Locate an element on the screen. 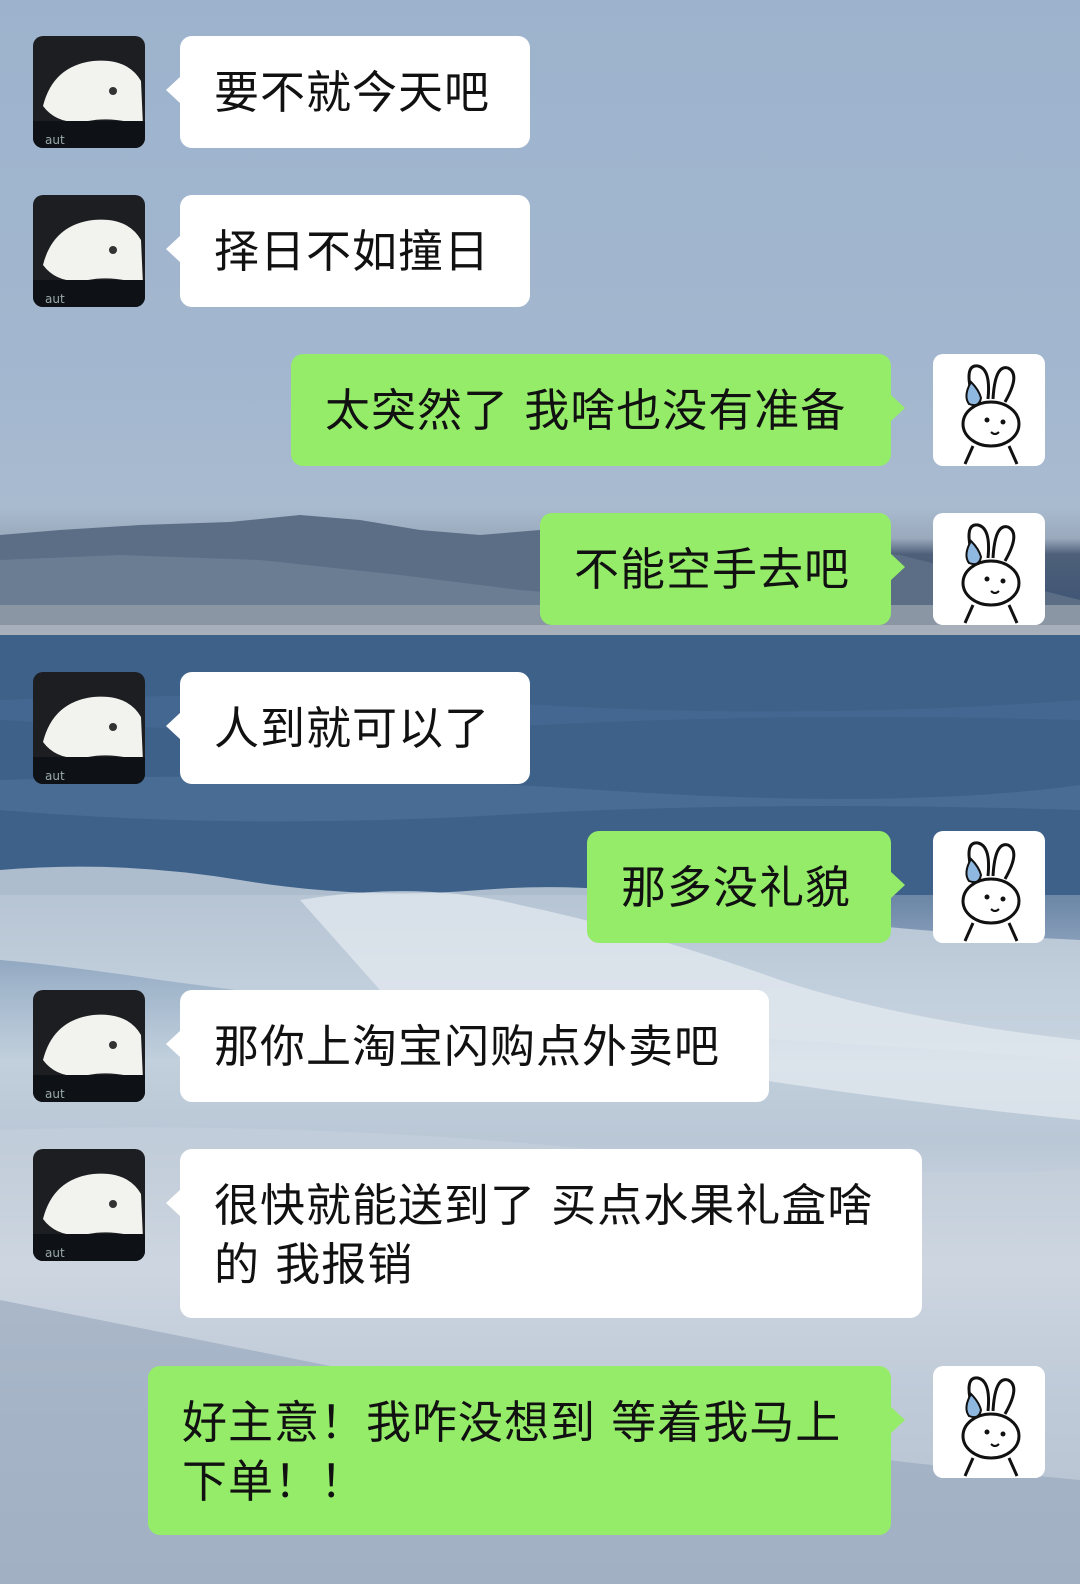 The width and height of the screenshot is (1080, 1584). message-text: 那多没礼貌 is located at coordinates (736, 887).